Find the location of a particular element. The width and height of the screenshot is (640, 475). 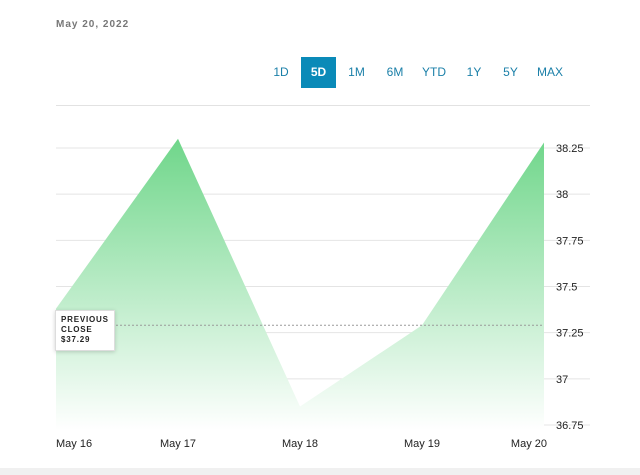

x-tick-label: May 20 is located at coordinates (529, 444).